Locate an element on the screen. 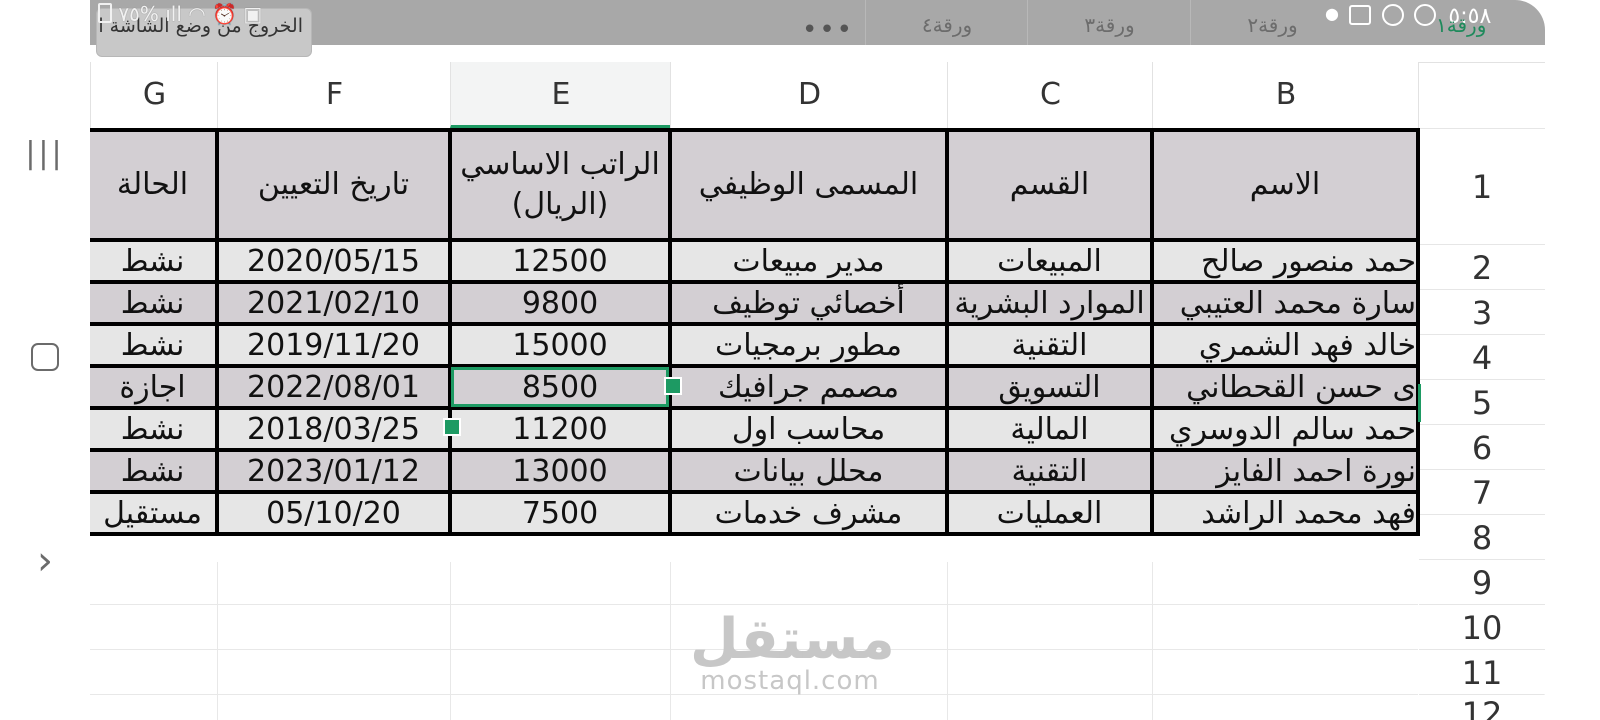 This screenshot has height=720, width=1600. recent-apps-button: ||| is located at coordinates (45, 153).